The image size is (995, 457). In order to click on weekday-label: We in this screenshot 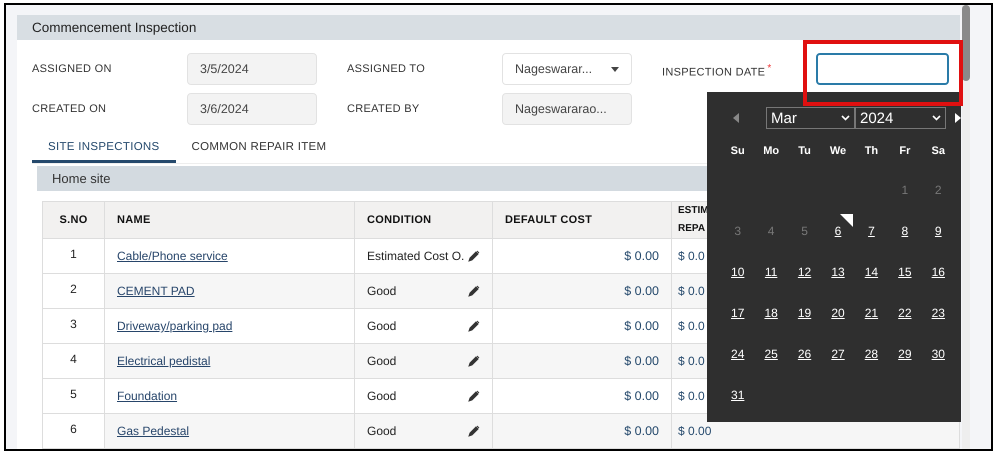, I will do `click(838, 151)`.